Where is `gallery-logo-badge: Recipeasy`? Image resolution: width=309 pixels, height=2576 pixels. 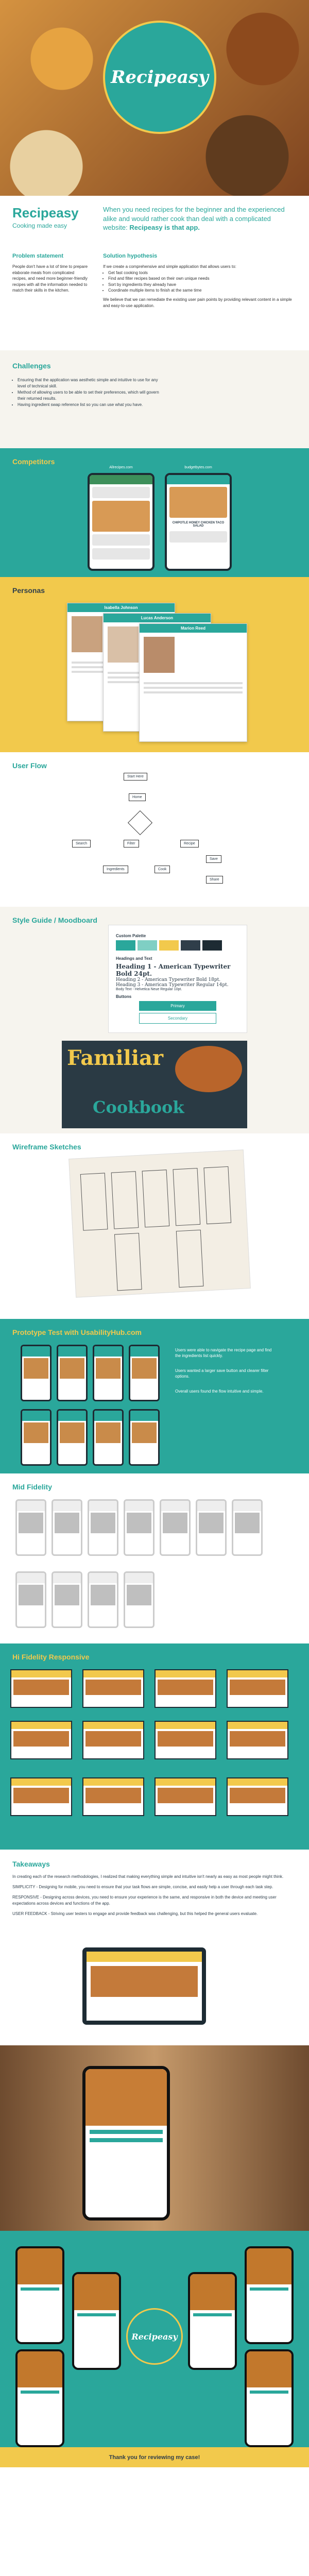
gallery-logo-badge: Recipeasy is located at coordinates (154, 2336).